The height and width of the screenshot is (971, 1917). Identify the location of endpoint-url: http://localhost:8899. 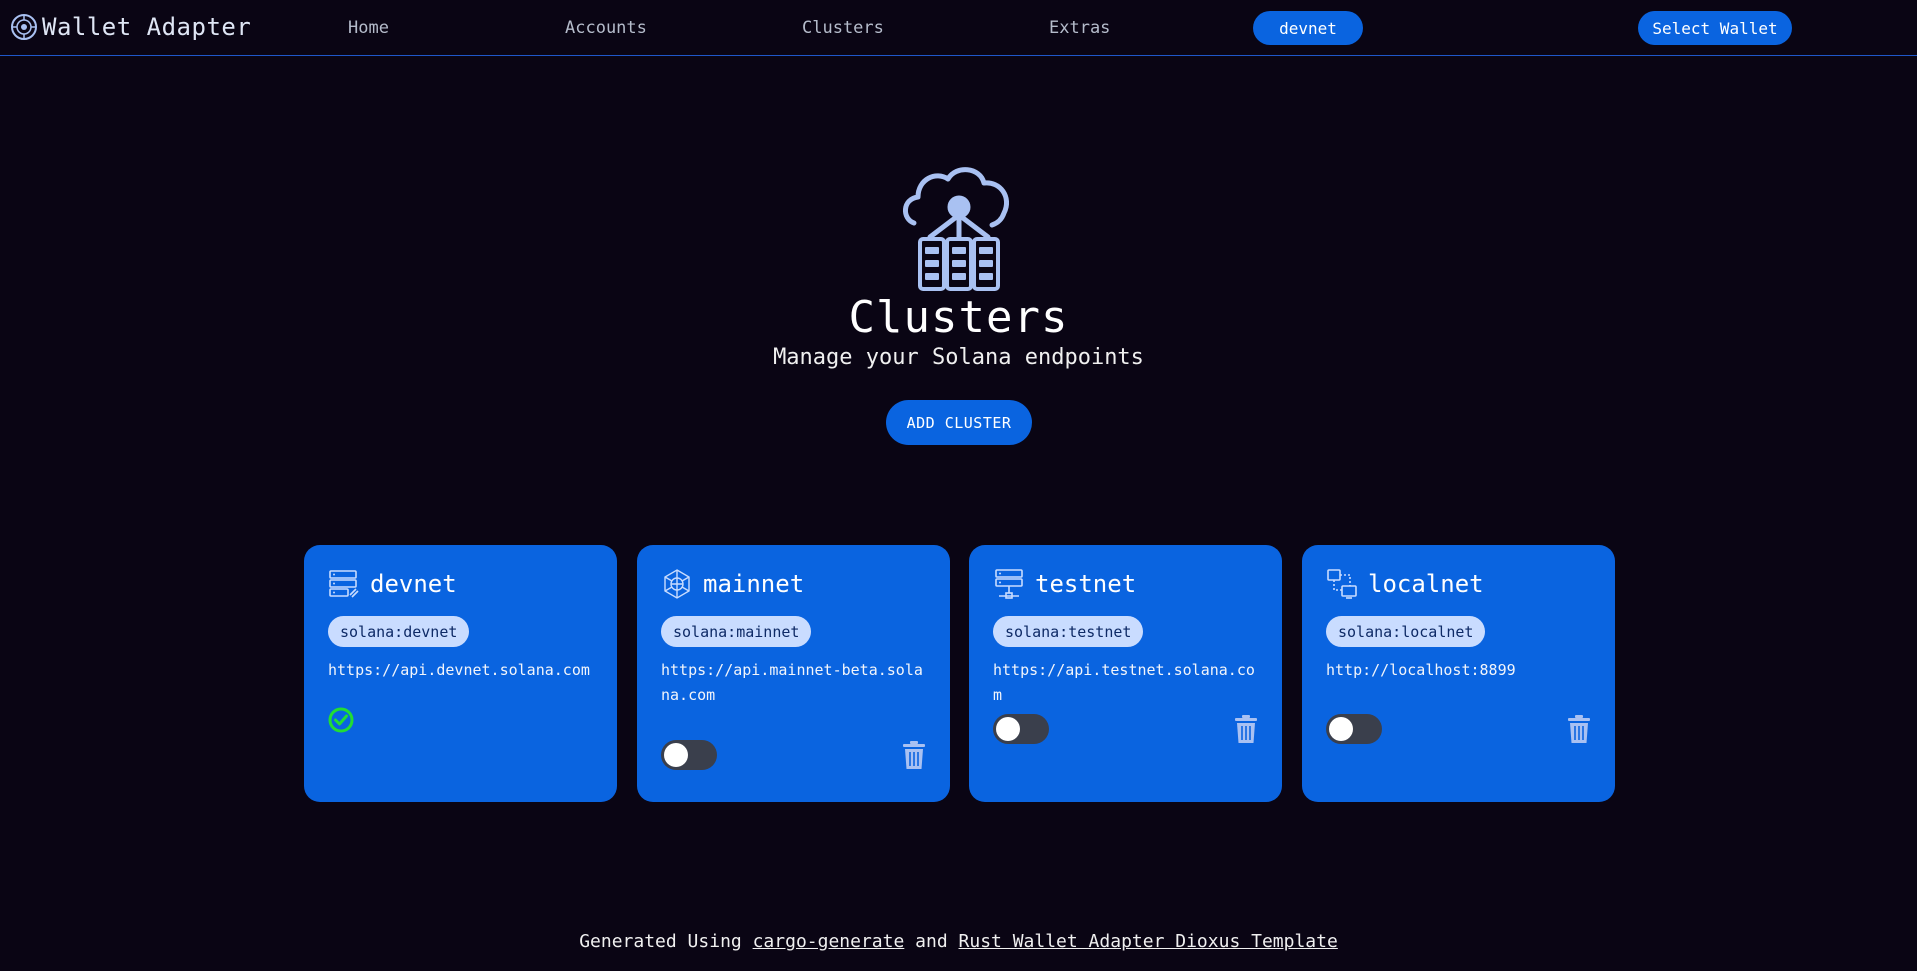
(1421, 670).